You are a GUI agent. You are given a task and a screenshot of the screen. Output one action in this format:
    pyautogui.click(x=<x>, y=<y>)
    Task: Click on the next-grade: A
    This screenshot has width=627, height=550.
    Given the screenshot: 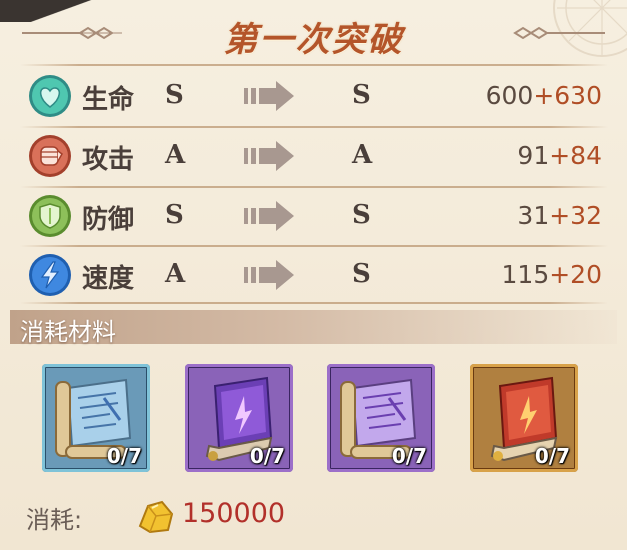 What is the action you would take?
    pyautogui.click(x=362, y=155)
    